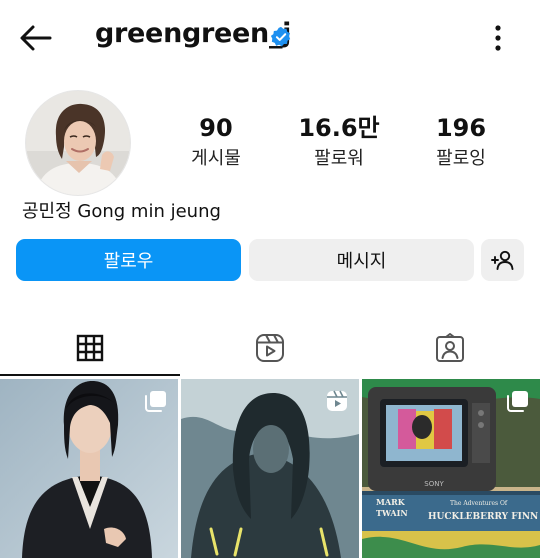 The image size is (540, 558). I want to click on book-title-line-2: HUCKLEBERRY FINN, so click(483, 517).